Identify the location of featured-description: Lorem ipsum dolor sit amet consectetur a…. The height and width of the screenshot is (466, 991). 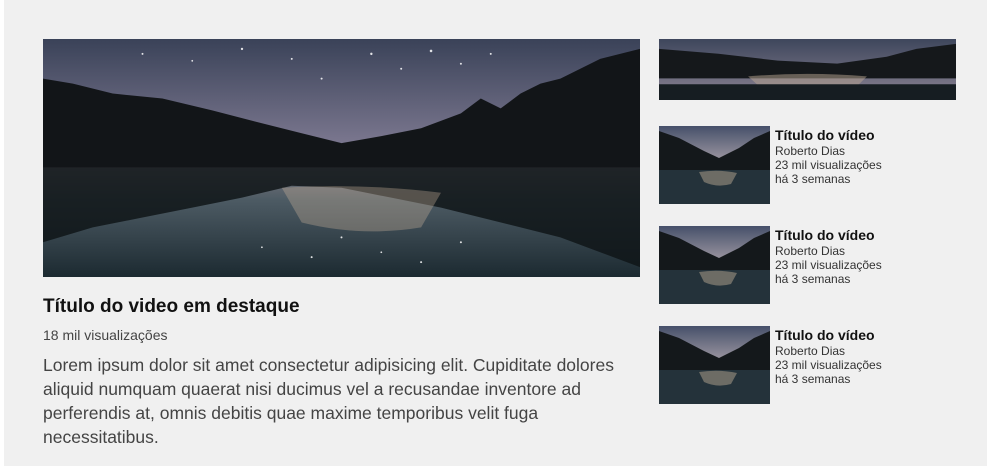
(328, 401).